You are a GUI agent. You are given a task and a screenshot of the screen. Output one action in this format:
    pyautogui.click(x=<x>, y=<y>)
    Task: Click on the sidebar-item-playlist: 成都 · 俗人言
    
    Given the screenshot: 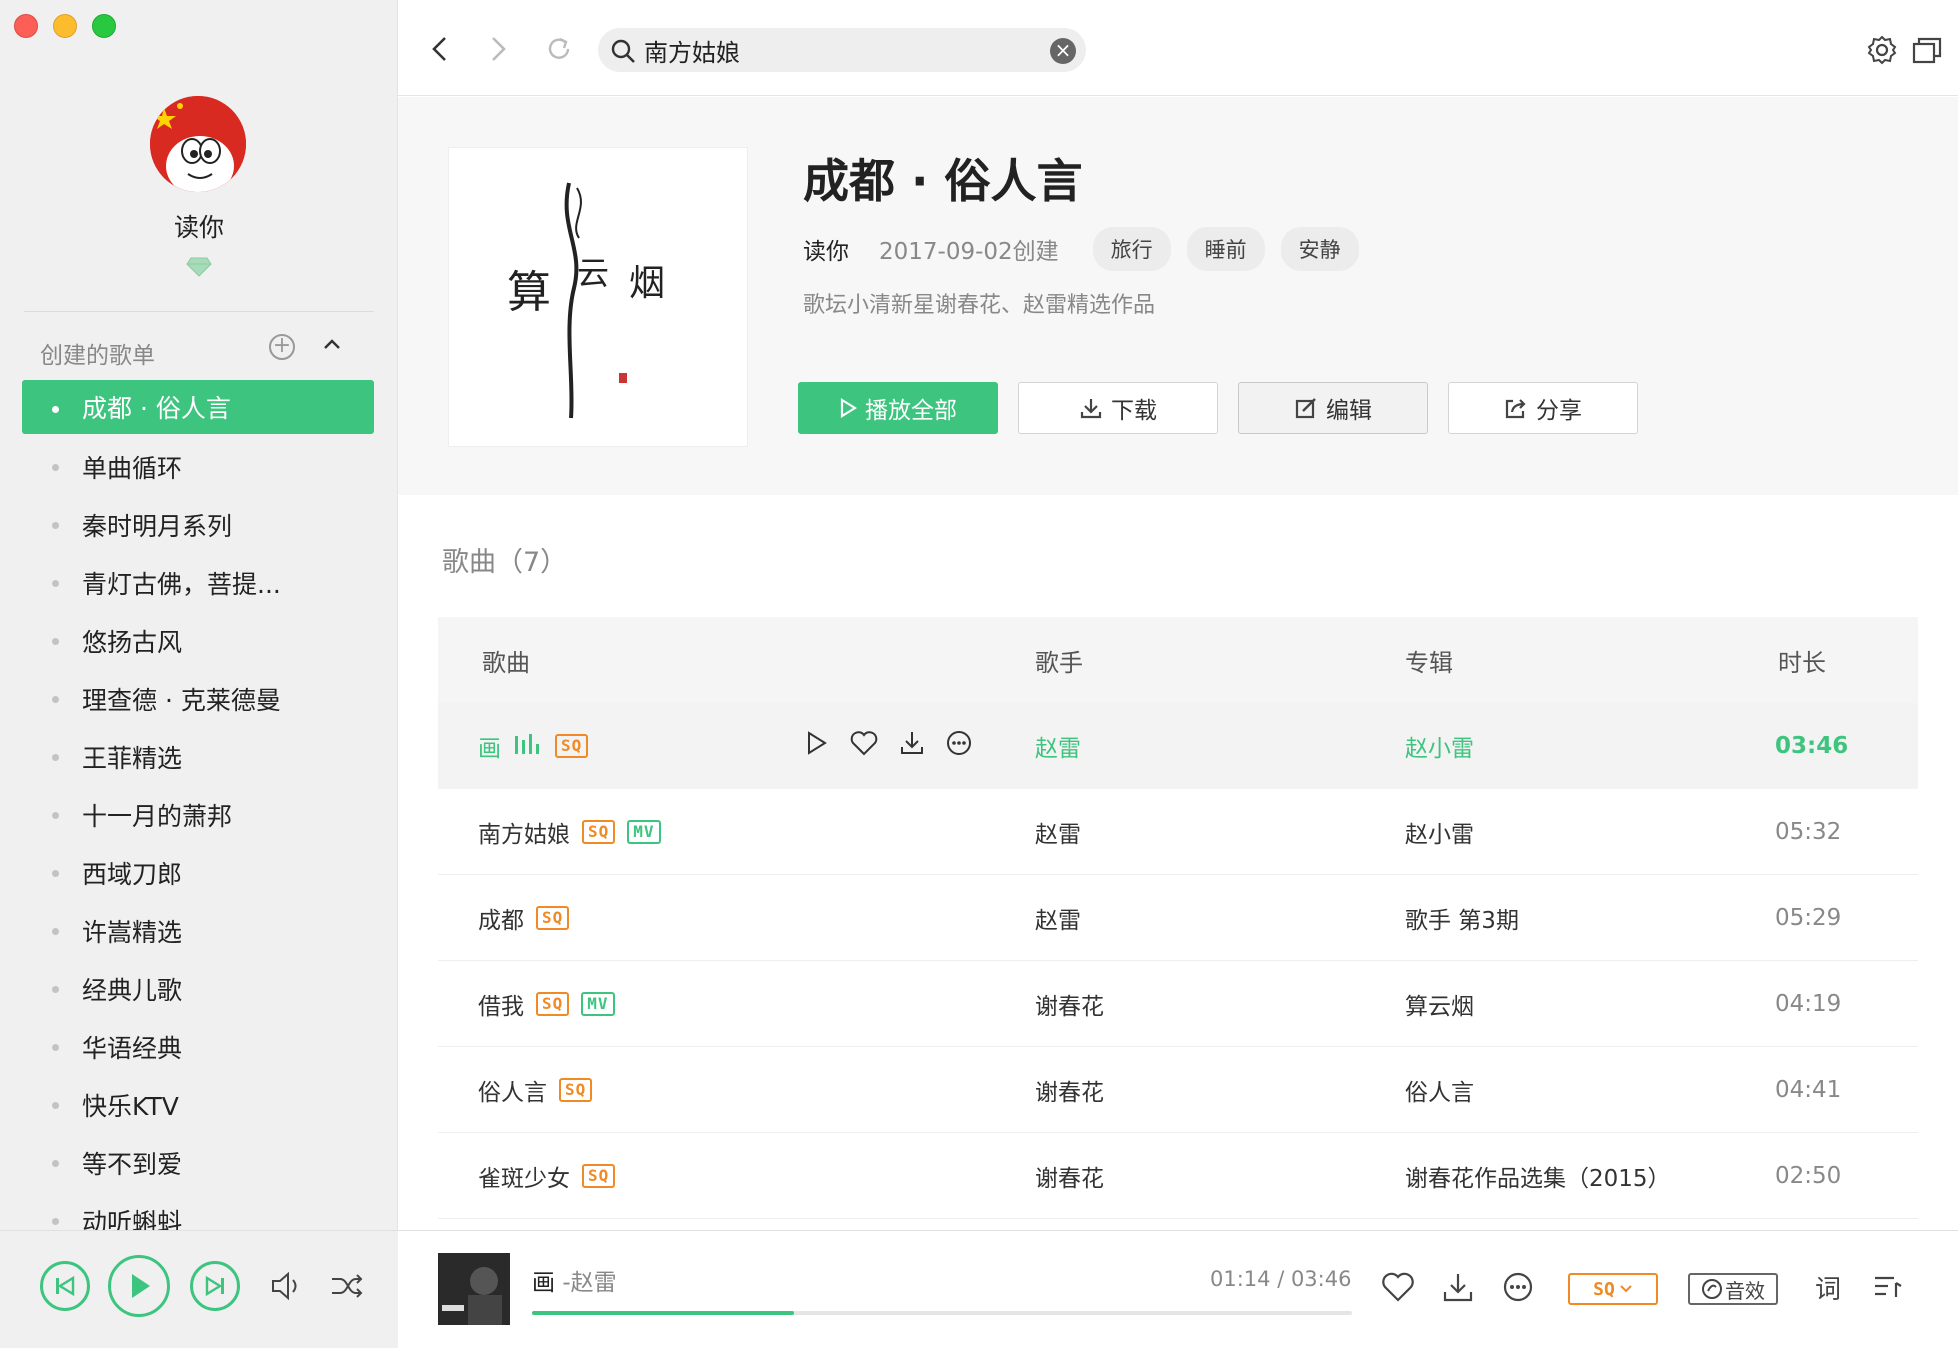 What is the action you would take?
    pyautogui.click(x=198, y=407)
    